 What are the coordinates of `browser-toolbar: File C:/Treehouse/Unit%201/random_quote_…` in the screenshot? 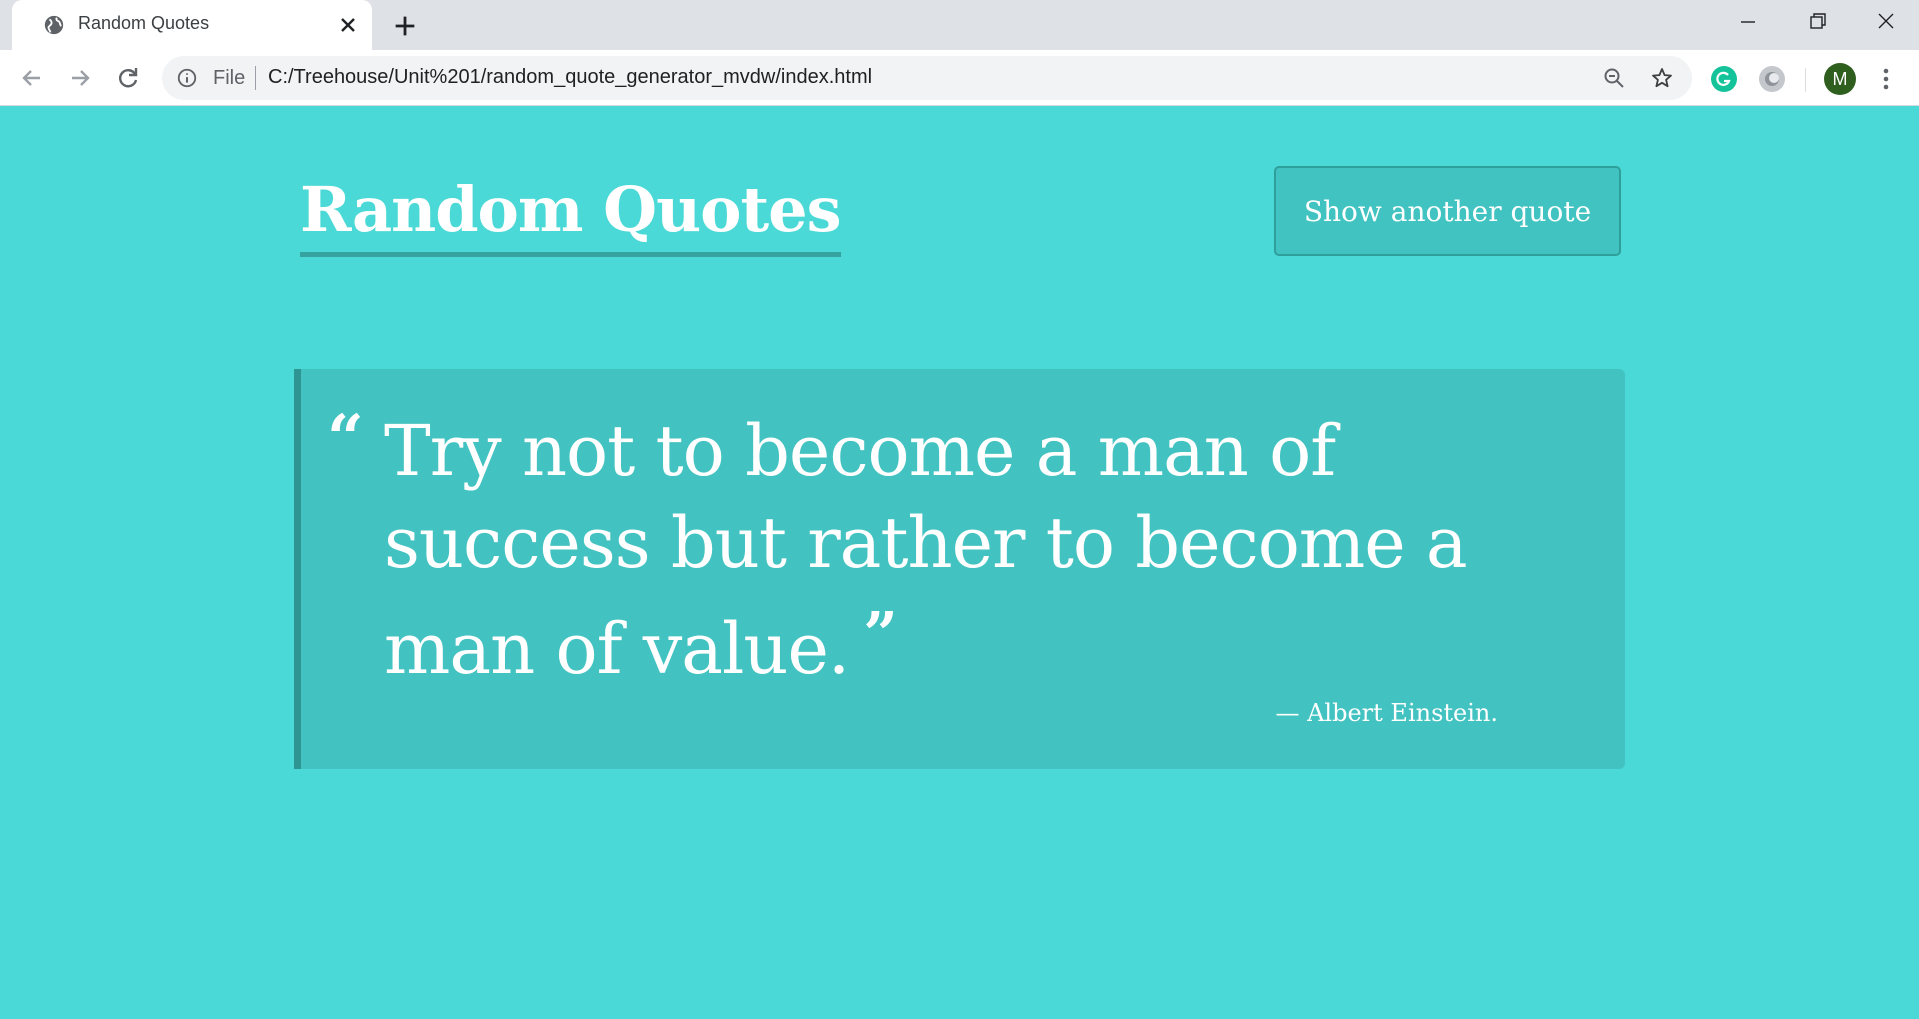 It's located at (959, 78).